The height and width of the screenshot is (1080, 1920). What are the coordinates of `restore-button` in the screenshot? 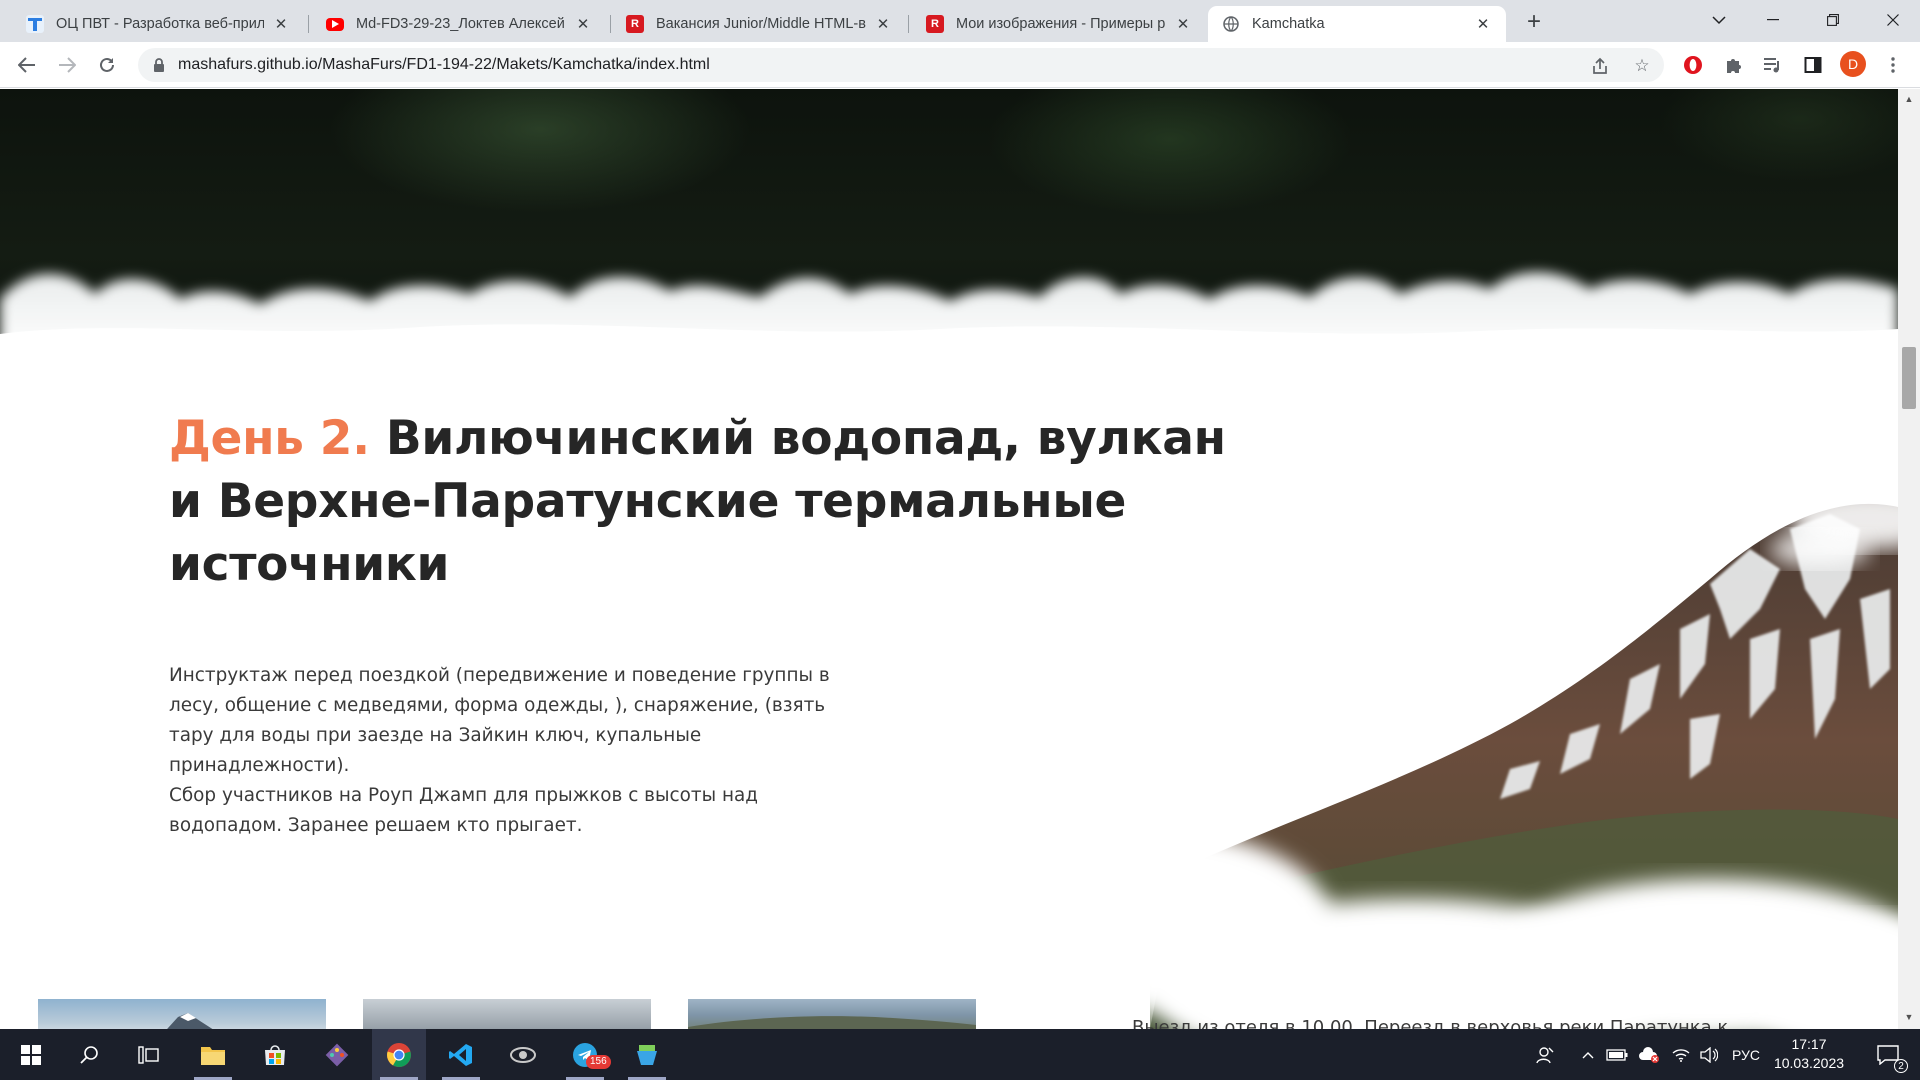 It's located at (1833, 20).